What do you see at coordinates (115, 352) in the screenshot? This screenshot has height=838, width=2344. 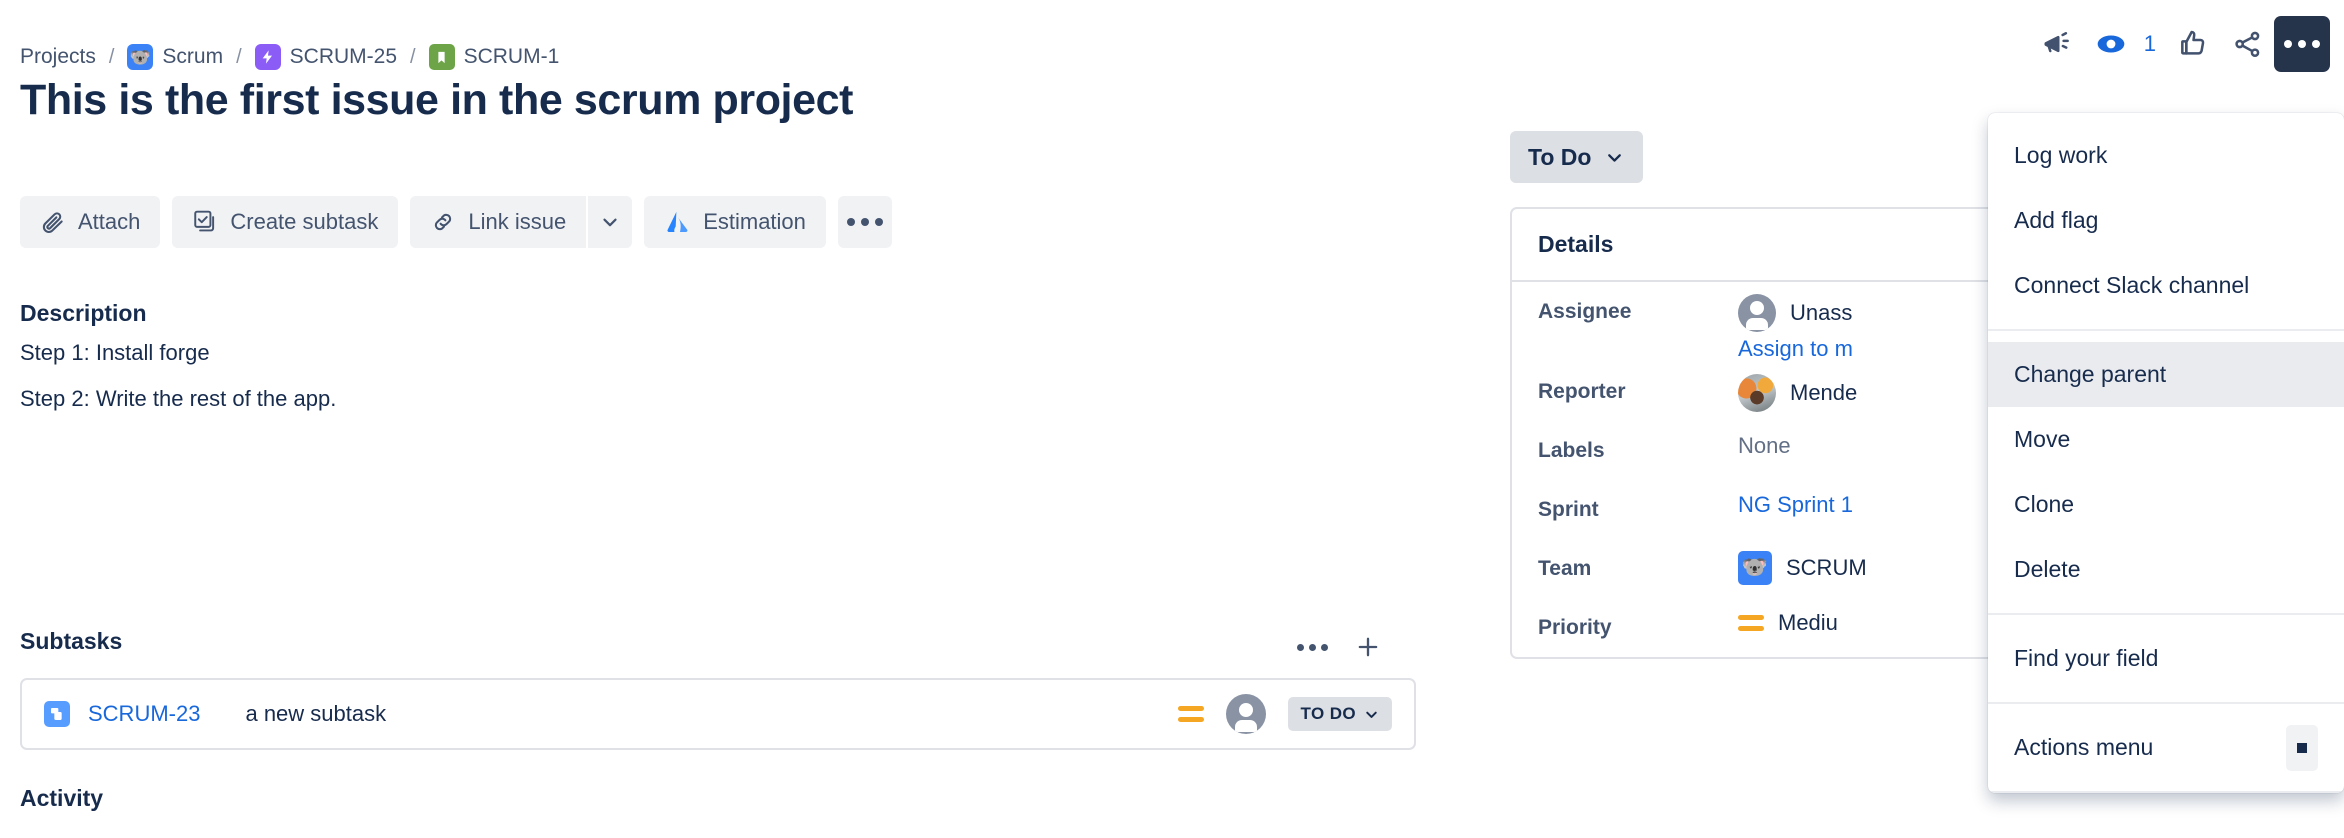 I see `description-line-1: Step 1: Install forge` at bounding box center [115, 352].